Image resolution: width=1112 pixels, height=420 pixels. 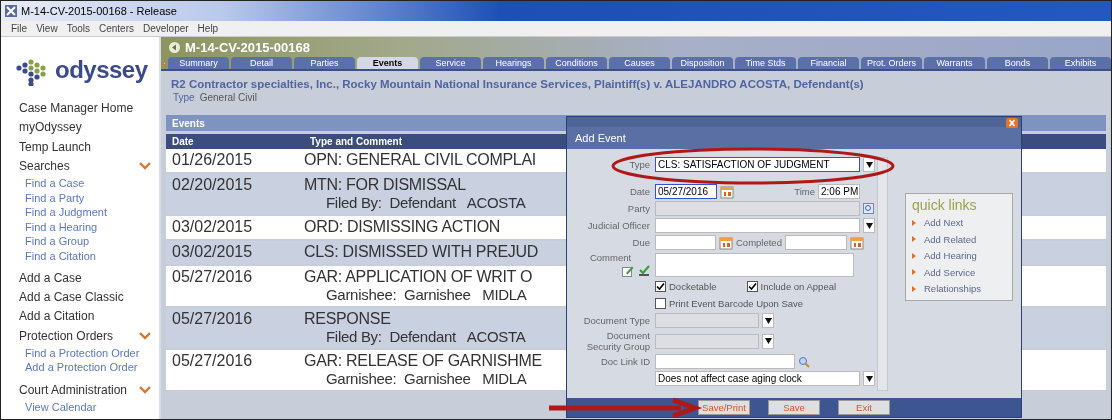 What do you see at coordinates (945, 205) in the screenshot?
I see `quick-links-title: quick links` at bounding box center [945, 205].